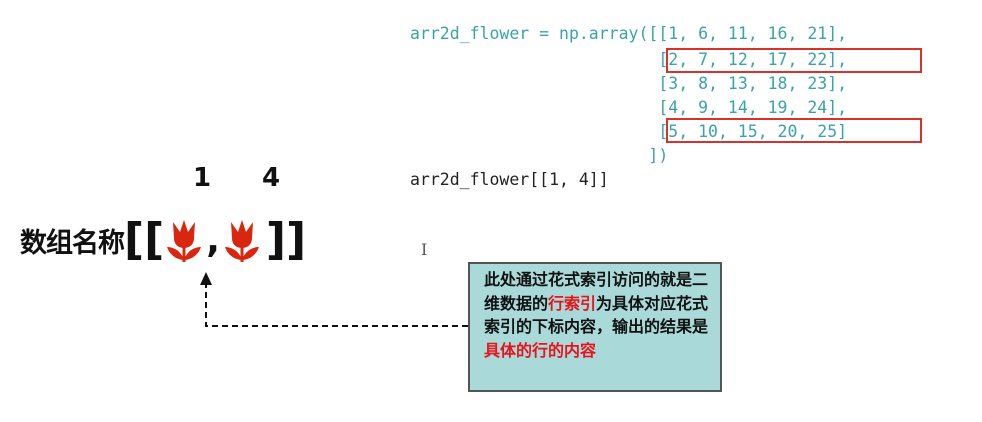 The image size is (982, 422). I want to click on note-highlight-row-content: 具体的行的内容, so click(540, 350).